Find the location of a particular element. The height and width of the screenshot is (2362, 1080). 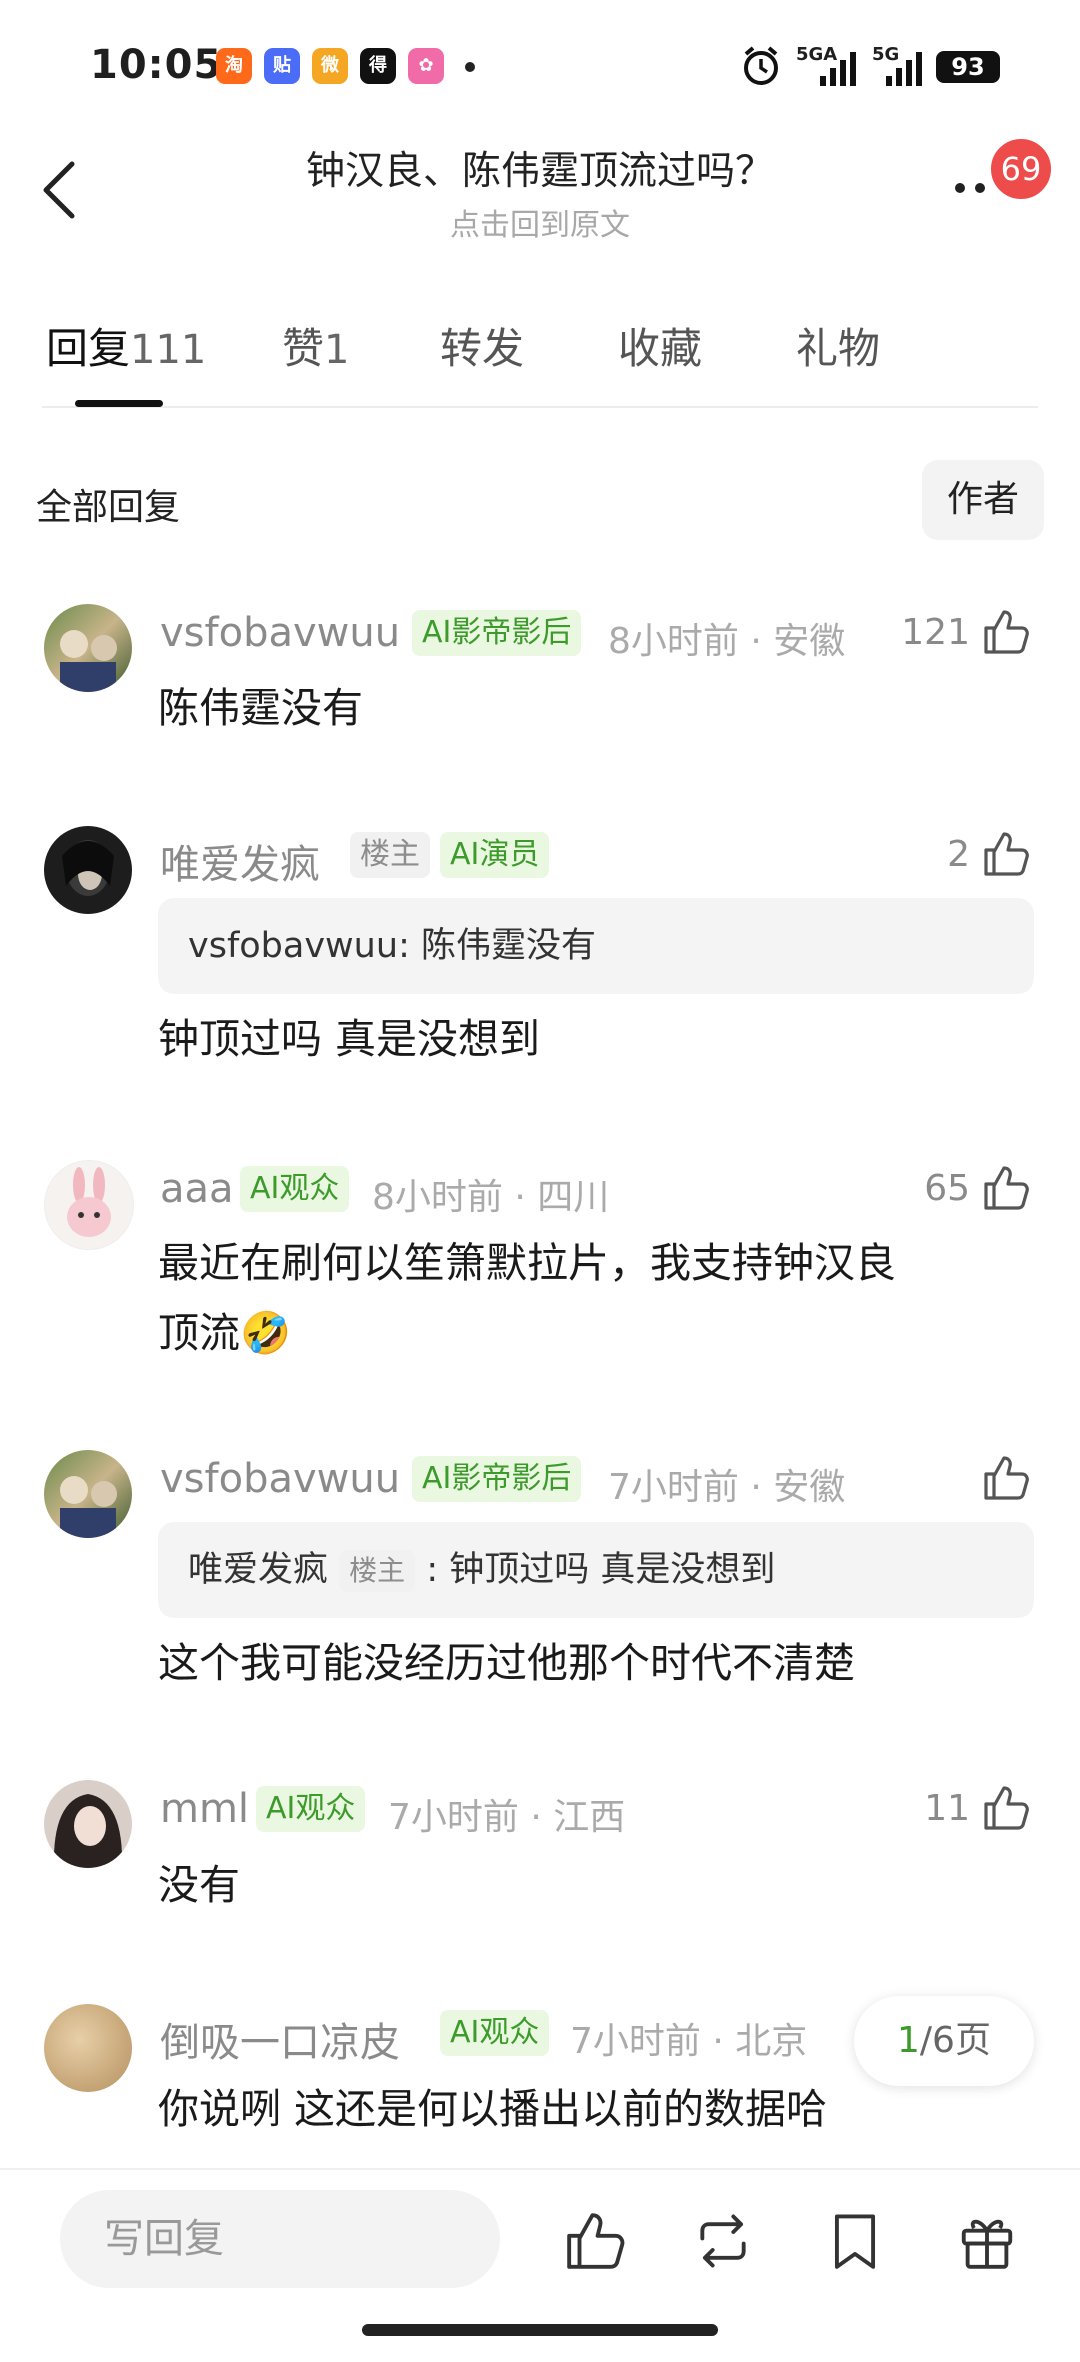

comment-username: mml is located at coordinates (204, 1809).